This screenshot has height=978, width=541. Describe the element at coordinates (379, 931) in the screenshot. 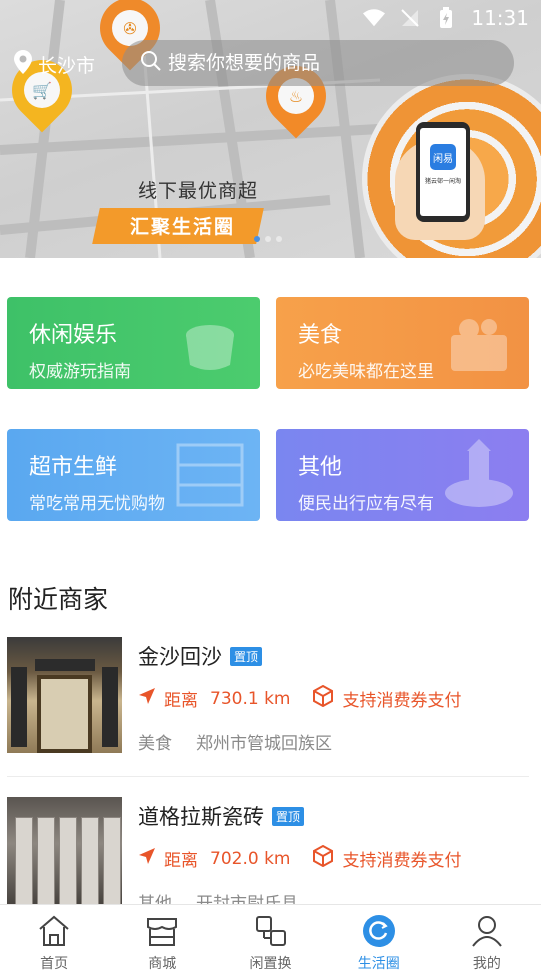

I see `life-circle-icon` at that location.